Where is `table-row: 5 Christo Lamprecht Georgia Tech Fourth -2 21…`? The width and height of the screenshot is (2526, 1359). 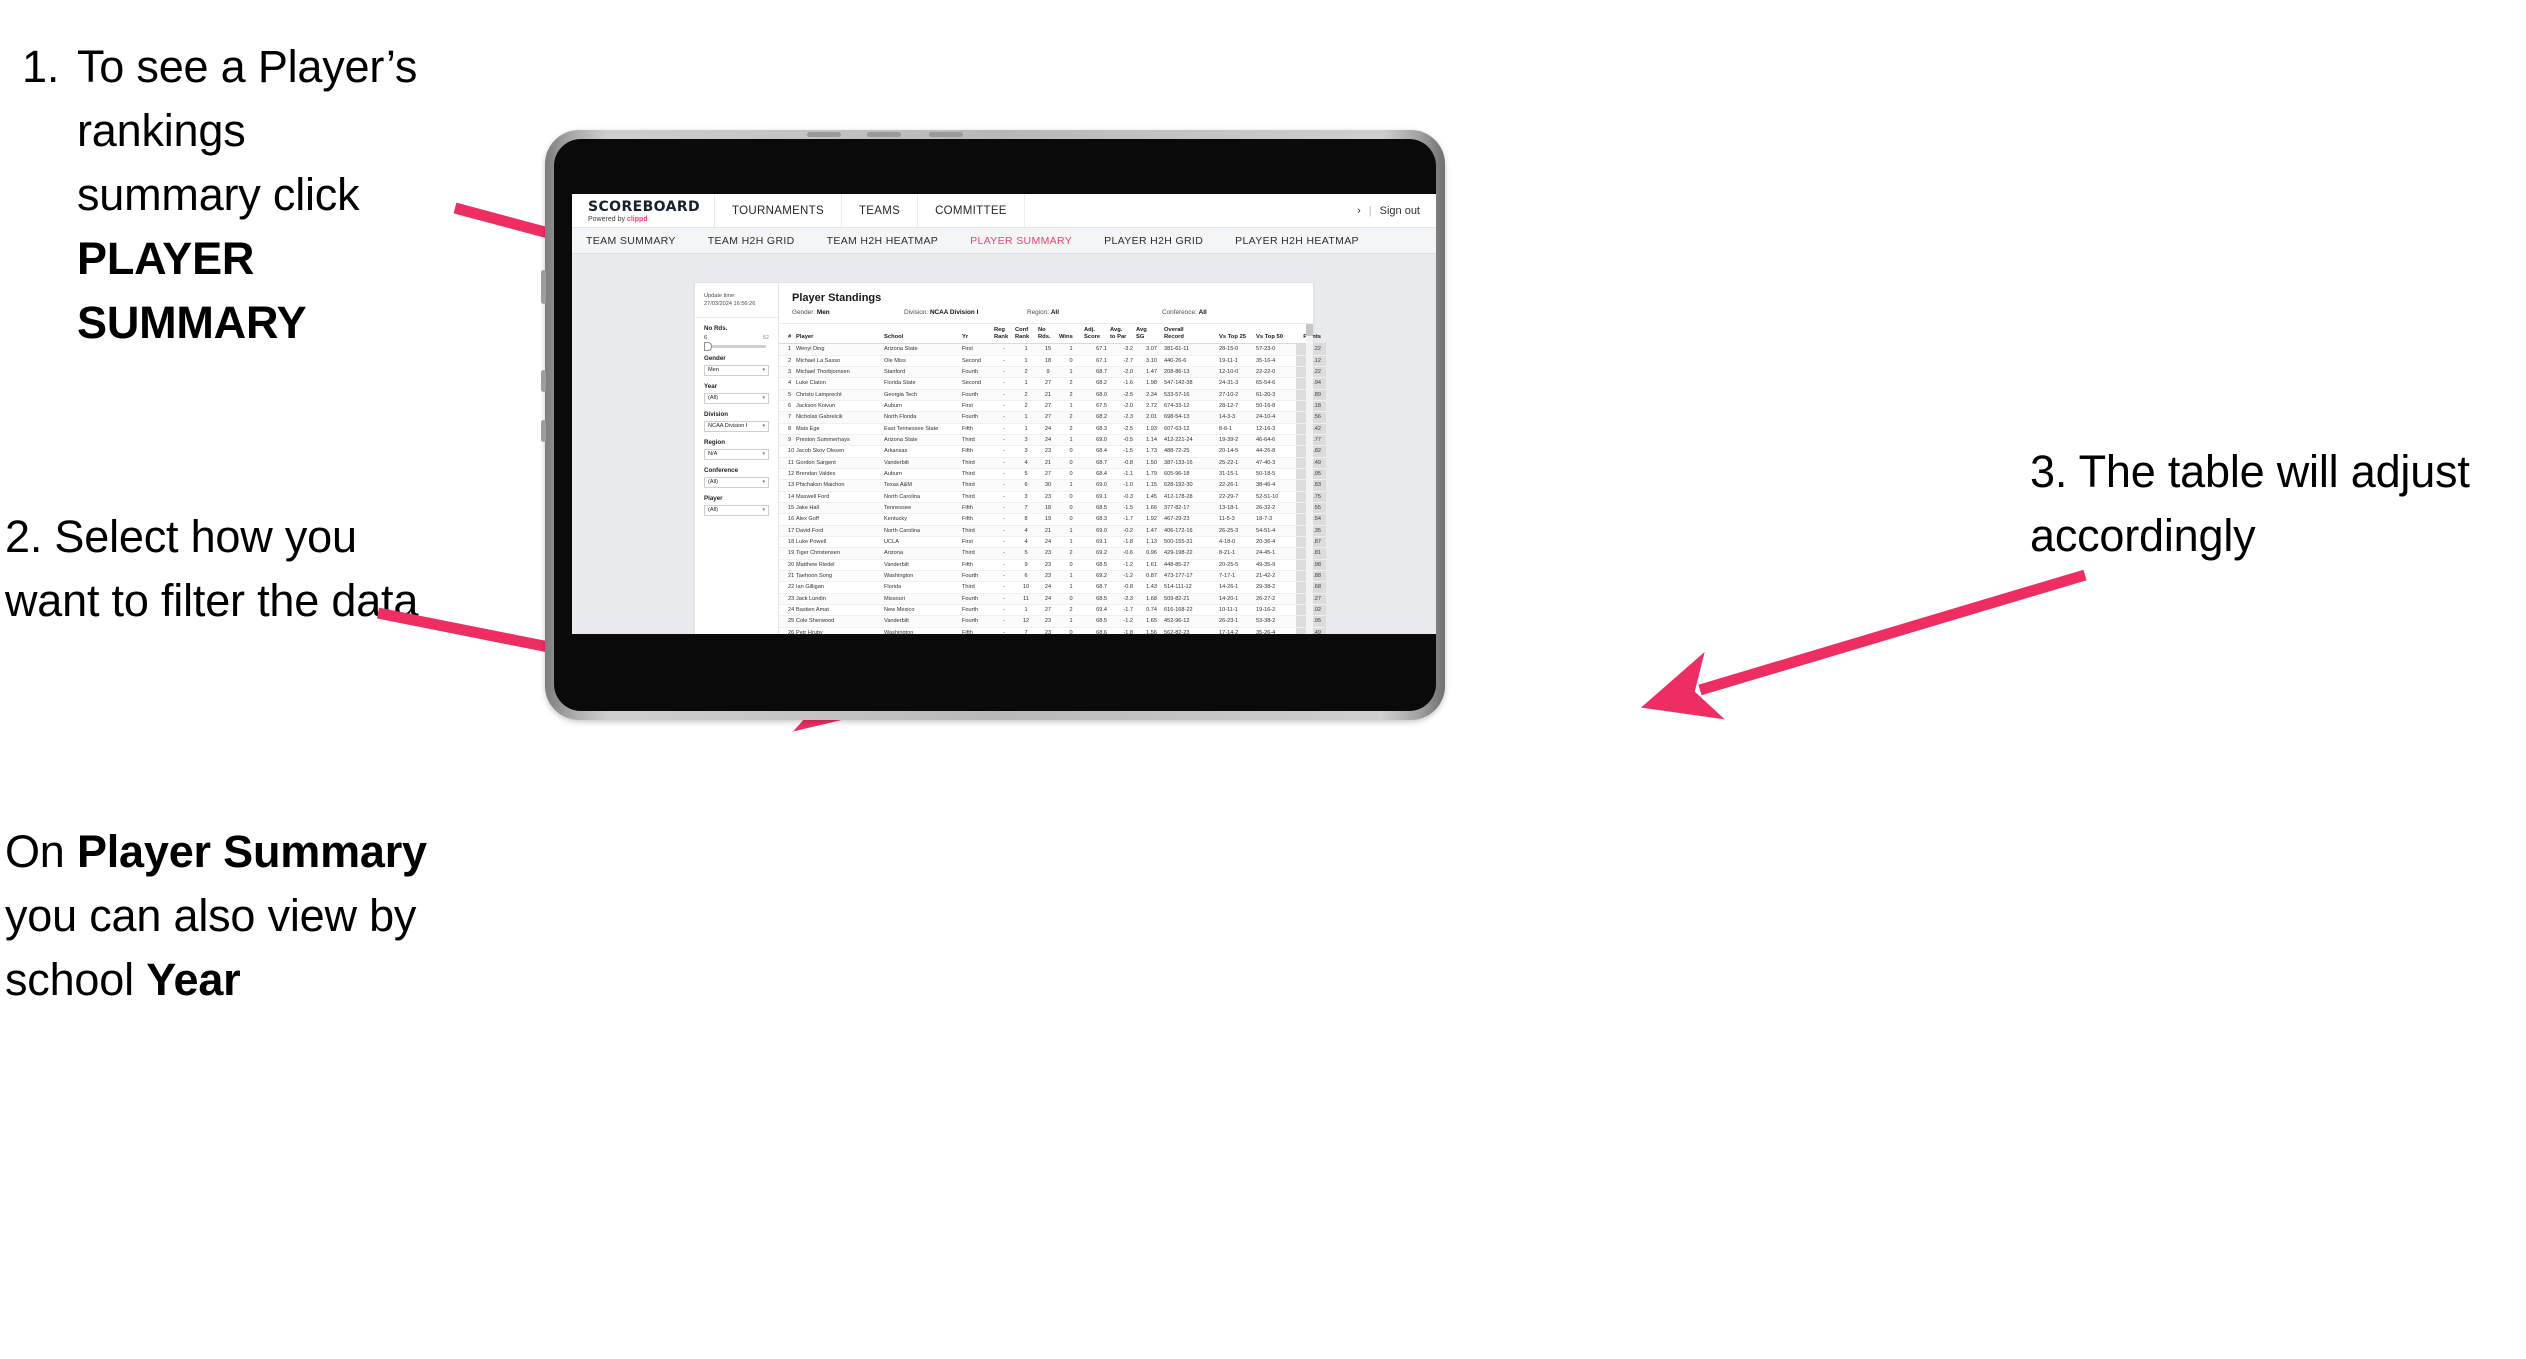
table-row: 5 Christo Lamprecht Georgia Tech Fourth -2 21… is located at coordinates (1052, 395).